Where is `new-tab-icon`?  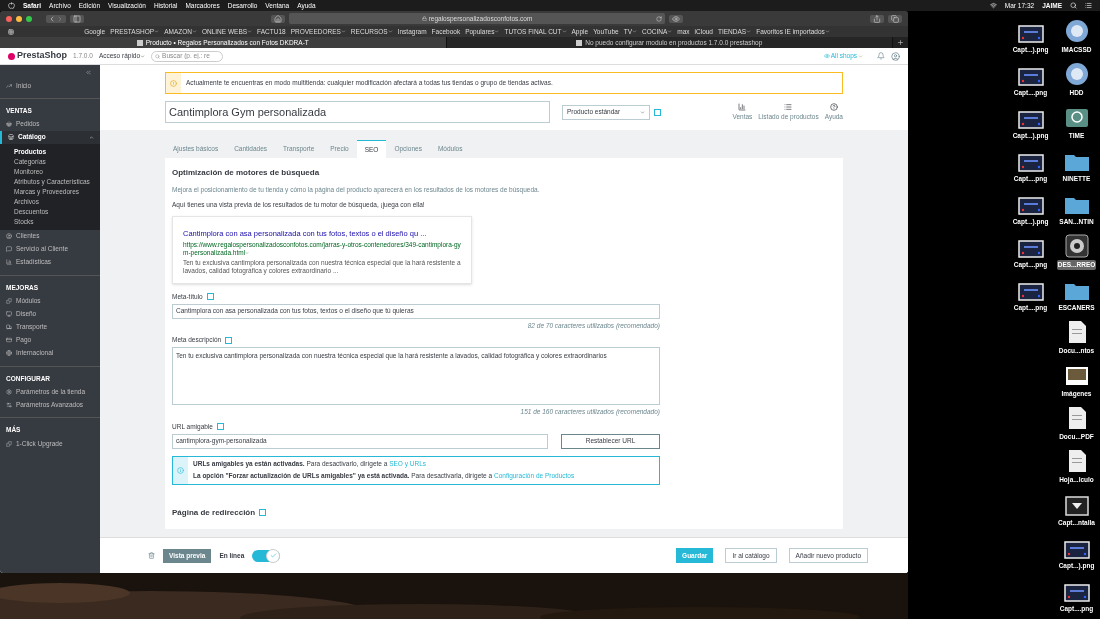 new-tab-icon is located at coordinates (900, 42).